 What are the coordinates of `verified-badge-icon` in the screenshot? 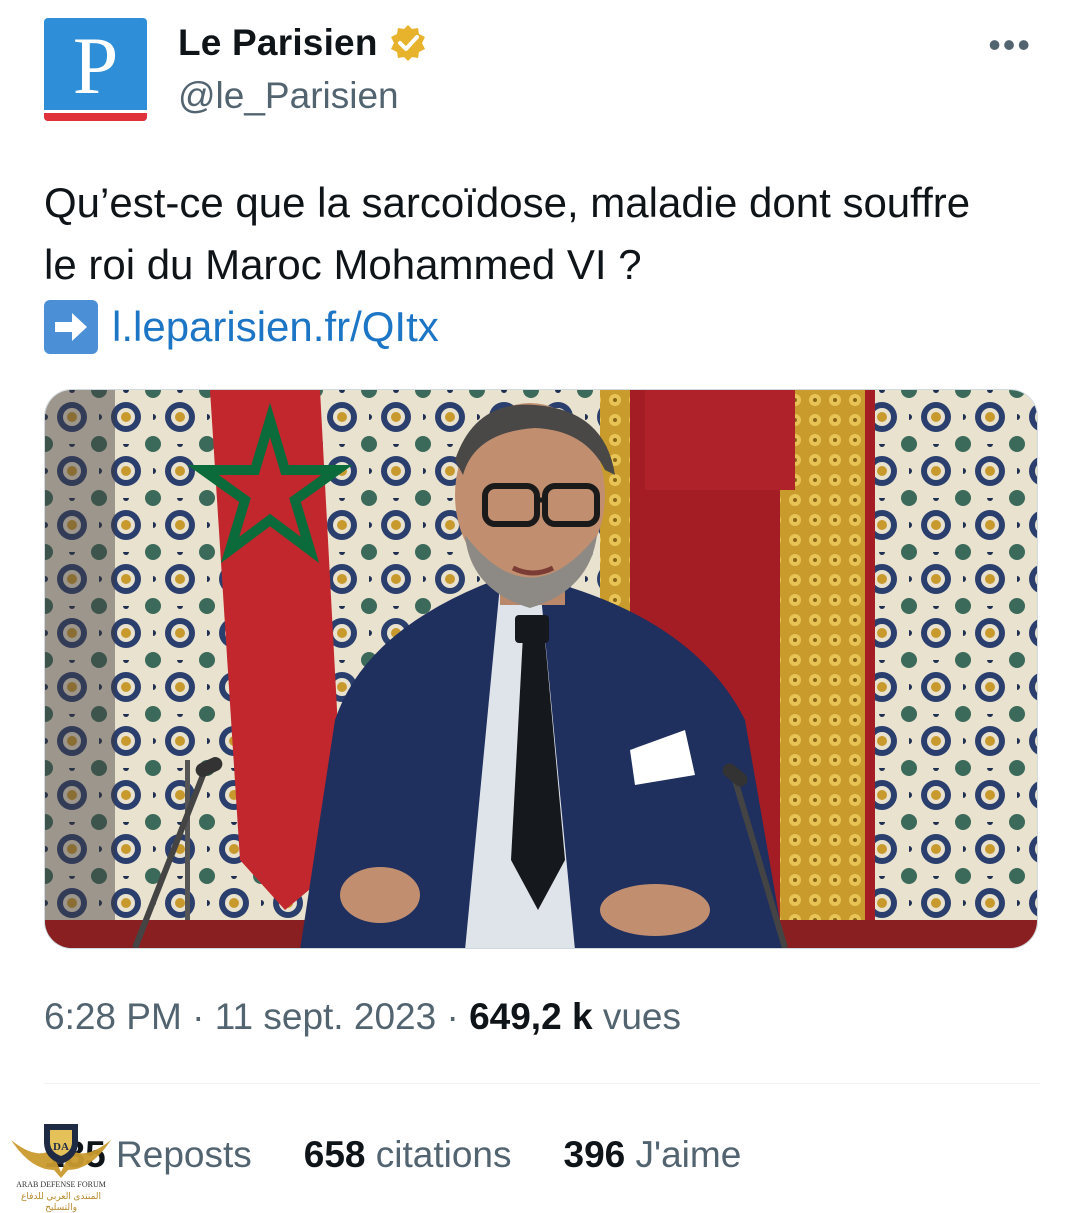 It's located at (407, 43).